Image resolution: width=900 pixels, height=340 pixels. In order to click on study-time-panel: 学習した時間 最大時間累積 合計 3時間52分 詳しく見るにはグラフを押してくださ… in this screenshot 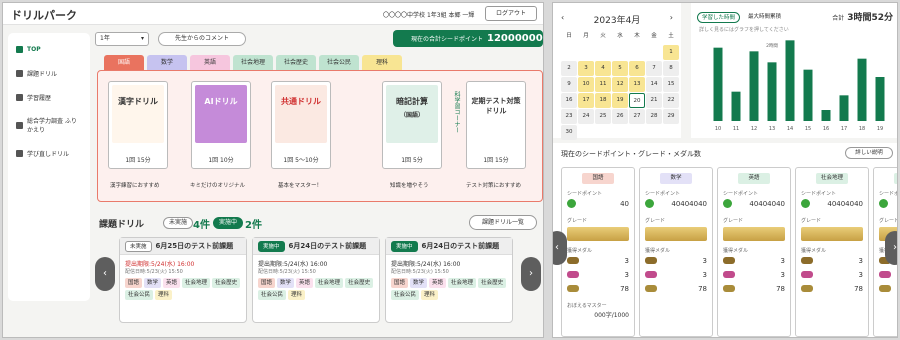, I will do `click(794, 70)`.